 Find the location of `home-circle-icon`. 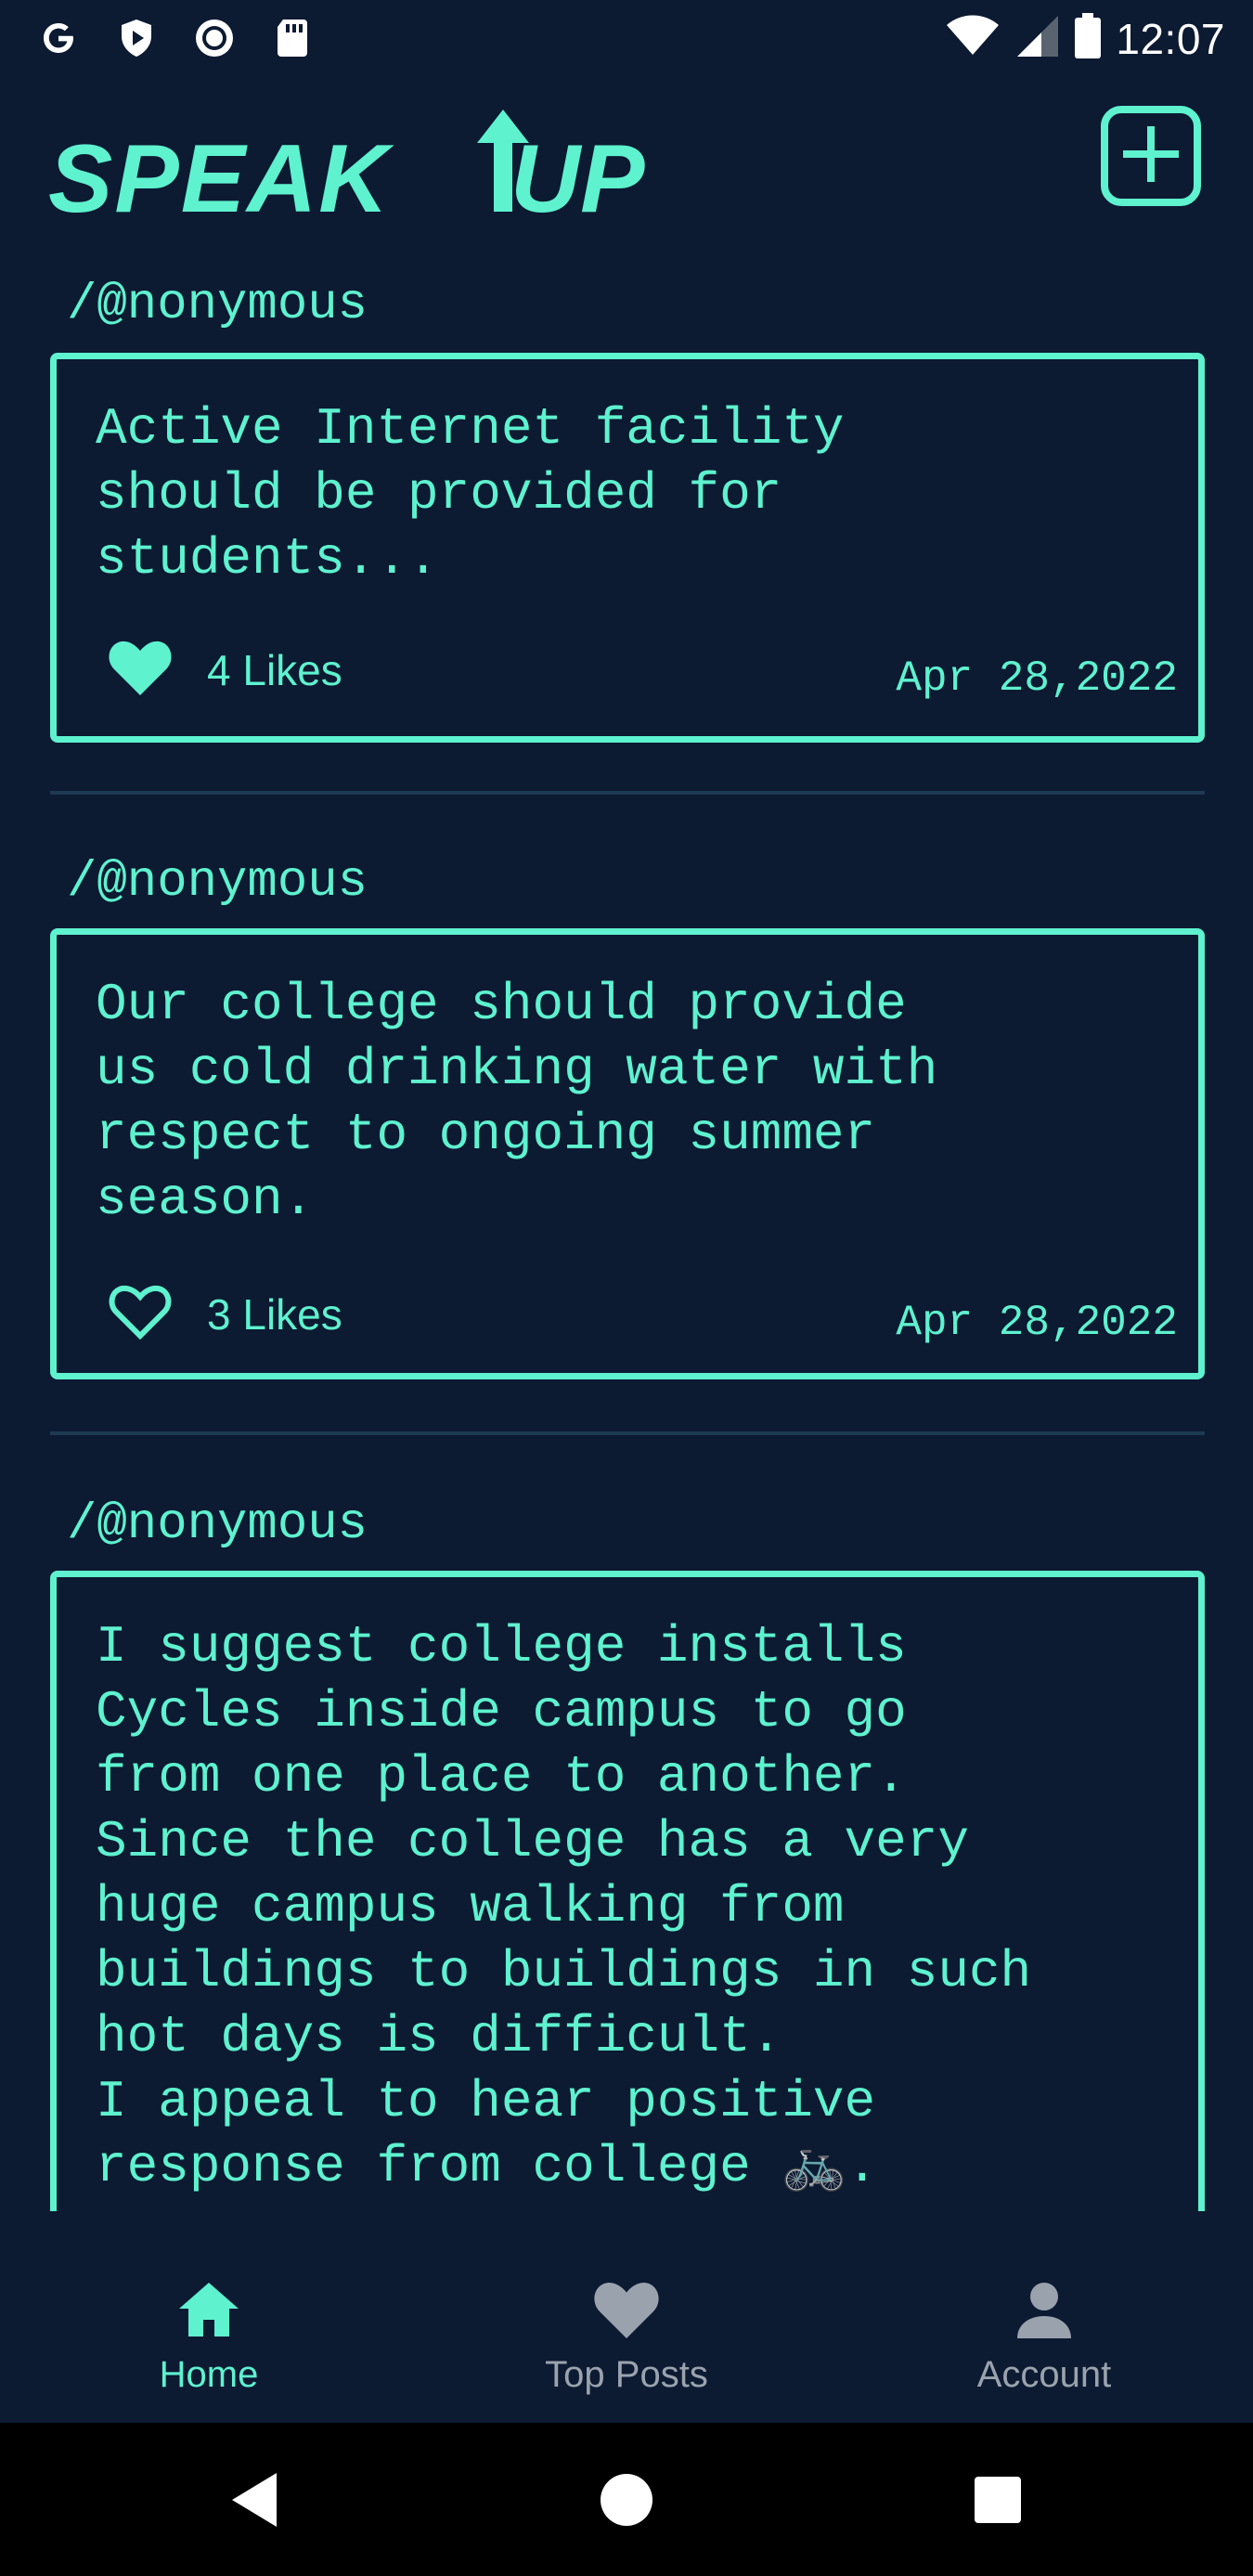

home-circle-icon is located at coordinates (626, 2502).